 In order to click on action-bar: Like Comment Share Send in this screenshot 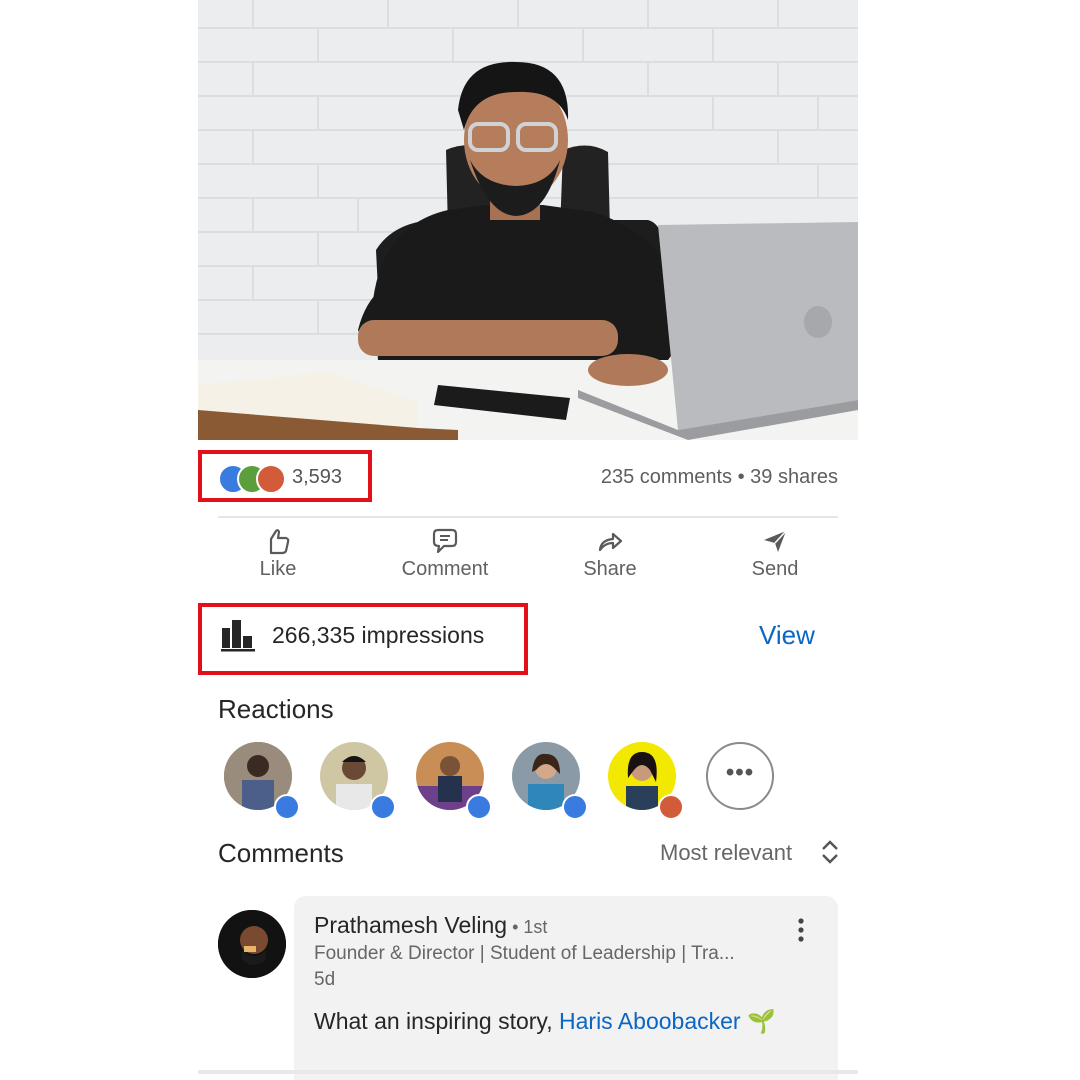, I will do `click(528, 555)`.